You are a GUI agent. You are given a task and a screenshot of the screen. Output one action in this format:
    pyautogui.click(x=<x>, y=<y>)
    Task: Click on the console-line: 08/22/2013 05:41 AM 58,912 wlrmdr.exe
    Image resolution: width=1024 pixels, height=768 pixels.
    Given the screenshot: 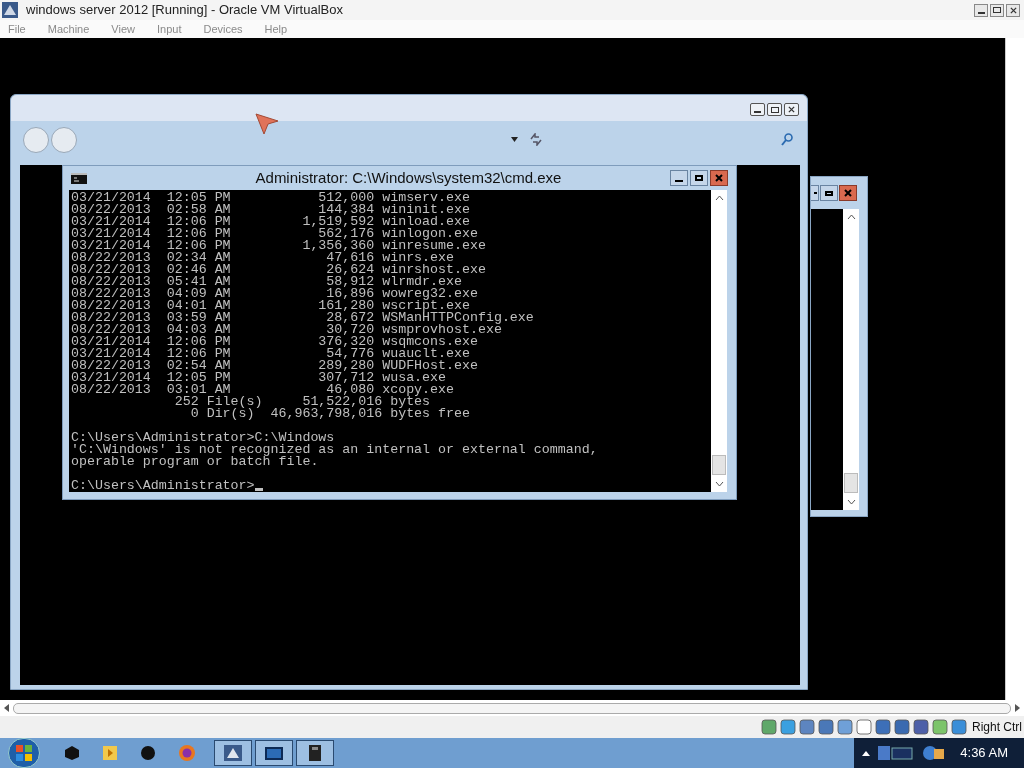 What is the action you would take?
    pyautogui.click(x=266, y=282)
    